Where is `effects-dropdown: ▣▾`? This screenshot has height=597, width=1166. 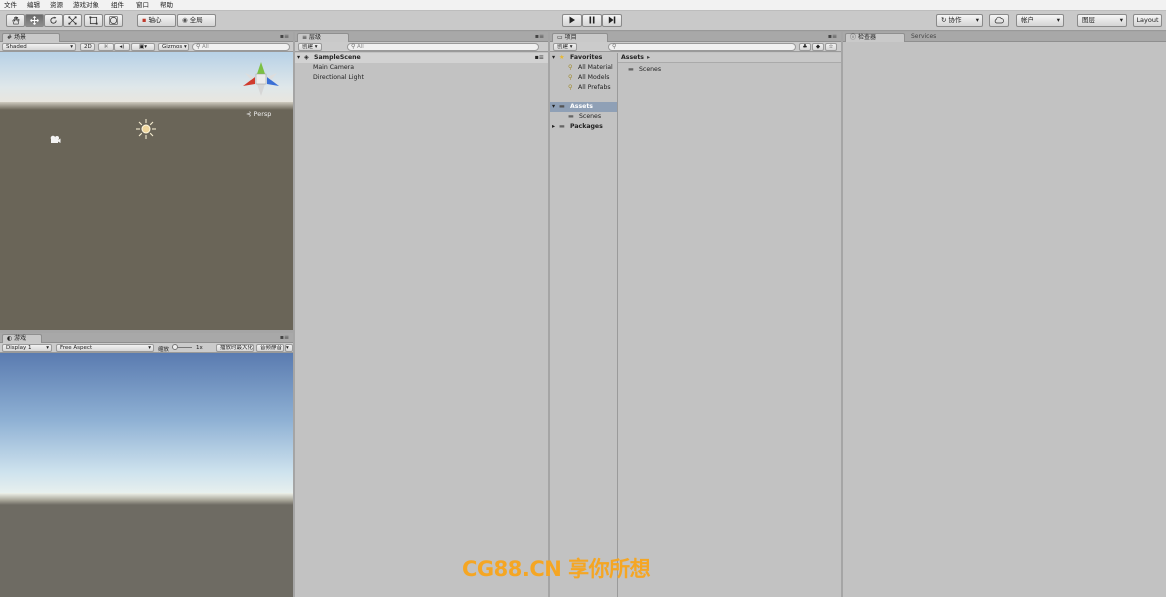 effects-dropdown: ▣▾ is located at coordinates (143, 47).